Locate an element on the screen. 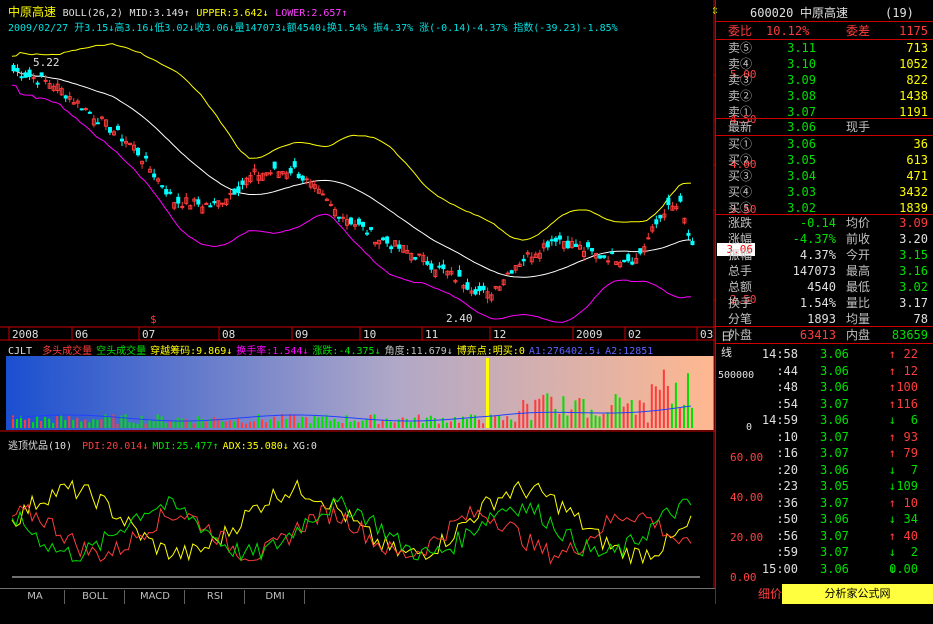  ask-row: 卖② 3.08 1438 is located at coordinates (824, 96).